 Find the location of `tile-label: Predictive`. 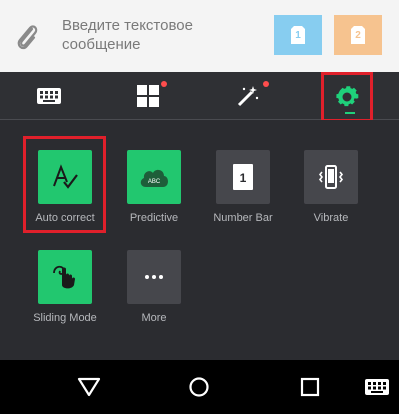

tile-label: Predictive is located at coordinates (154, 218).